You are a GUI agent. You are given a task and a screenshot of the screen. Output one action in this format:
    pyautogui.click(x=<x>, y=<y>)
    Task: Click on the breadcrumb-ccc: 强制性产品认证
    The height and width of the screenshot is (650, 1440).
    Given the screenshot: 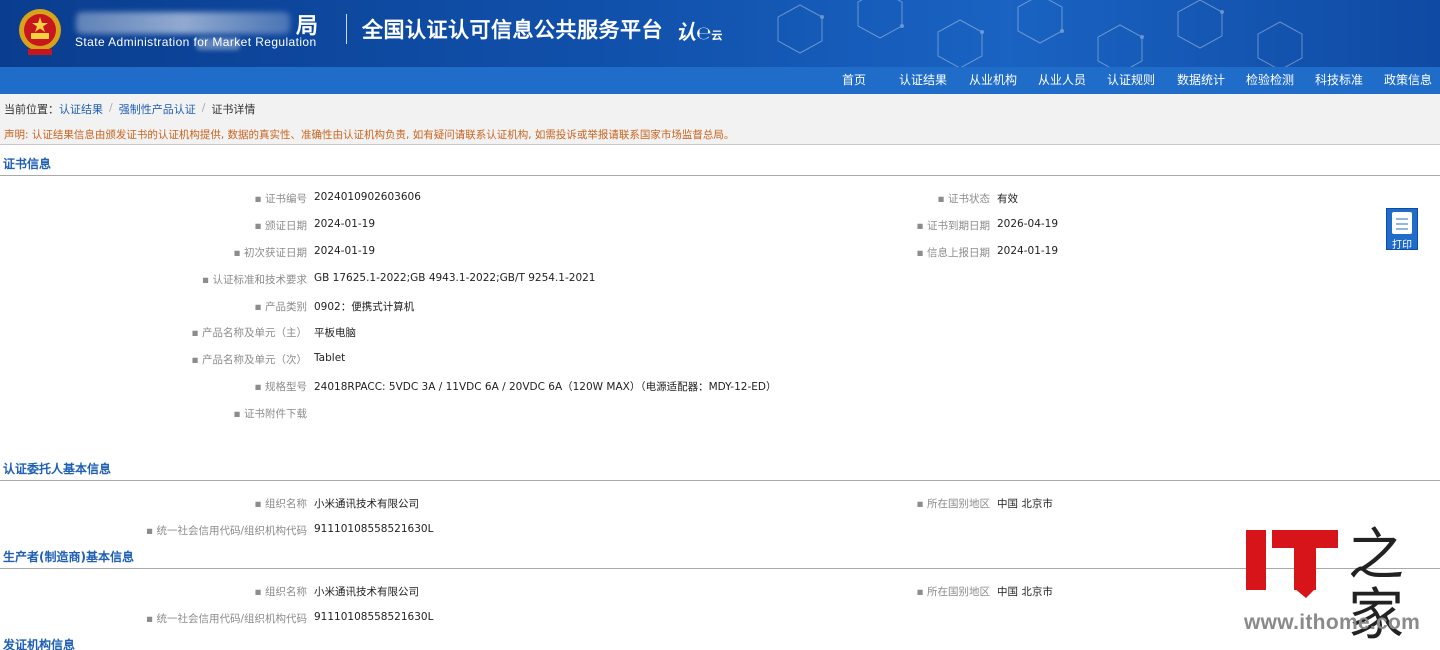 What is the action you would take?
    pyautogui.click(x=157, y=109)
    